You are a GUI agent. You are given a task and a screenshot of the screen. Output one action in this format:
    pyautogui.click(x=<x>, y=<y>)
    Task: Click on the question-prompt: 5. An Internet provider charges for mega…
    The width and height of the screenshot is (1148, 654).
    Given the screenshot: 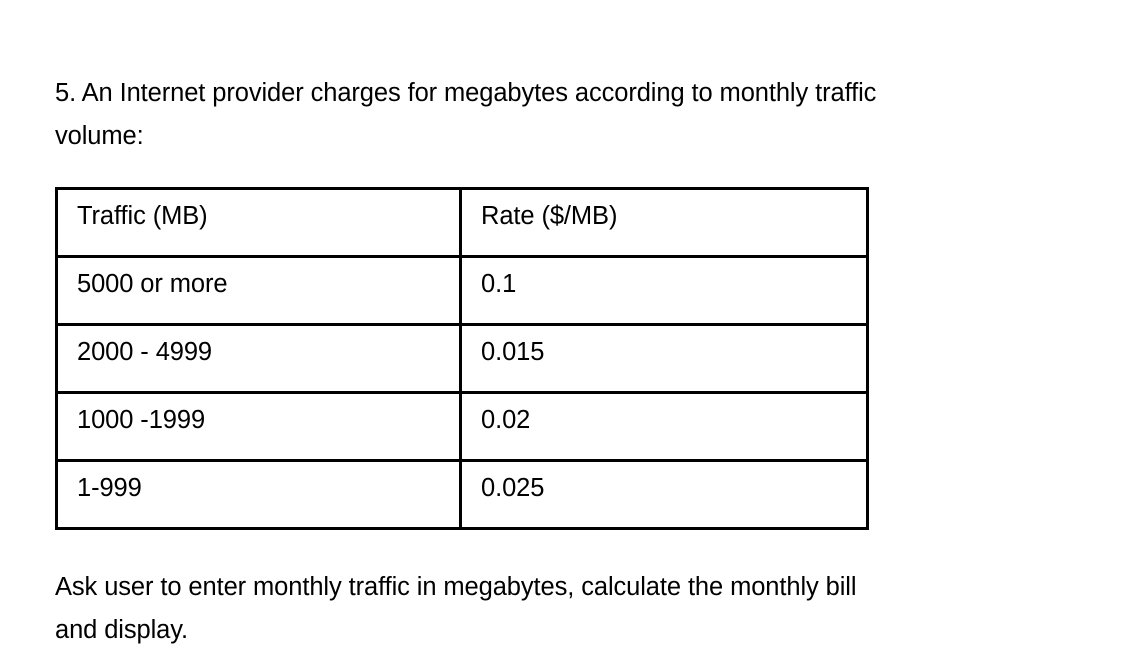 What is the action you would take?
    pyautogui.click(x=560, y=115)
    